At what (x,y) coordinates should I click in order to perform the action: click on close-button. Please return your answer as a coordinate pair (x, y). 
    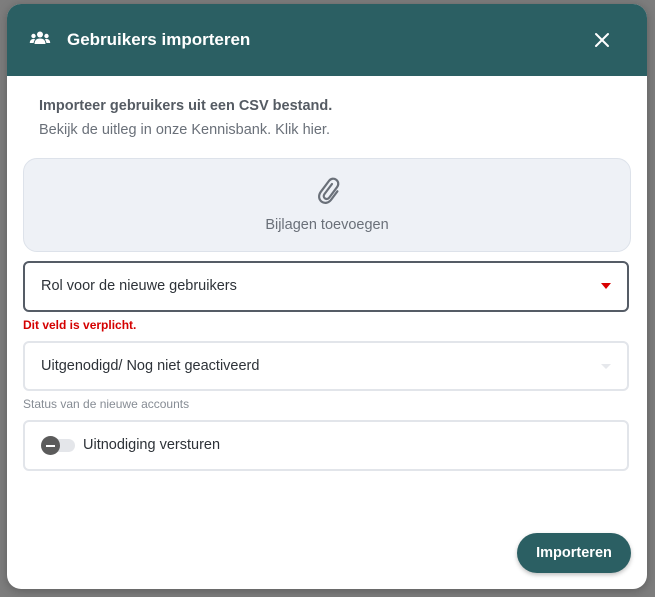
    Looking at the image, I should click on (602, 40).